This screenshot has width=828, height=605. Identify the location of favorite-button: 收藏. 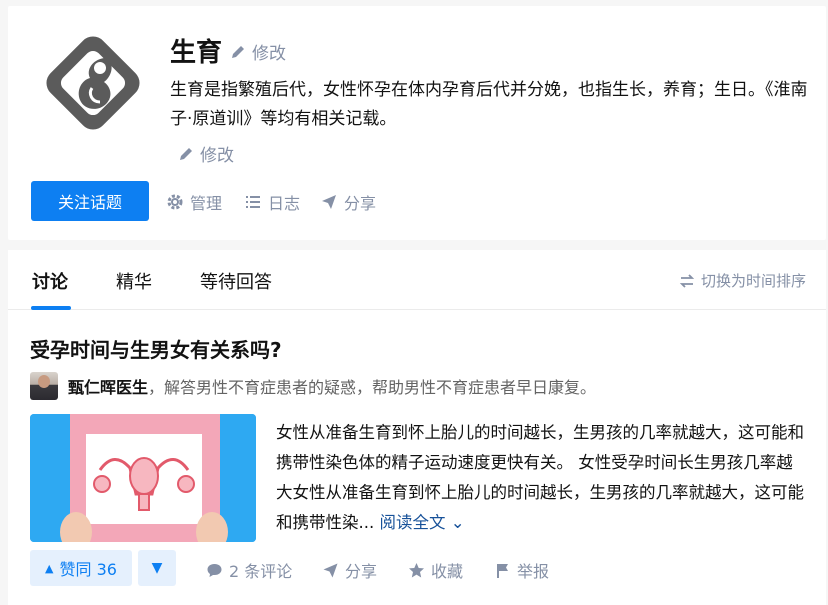
(435, 570).